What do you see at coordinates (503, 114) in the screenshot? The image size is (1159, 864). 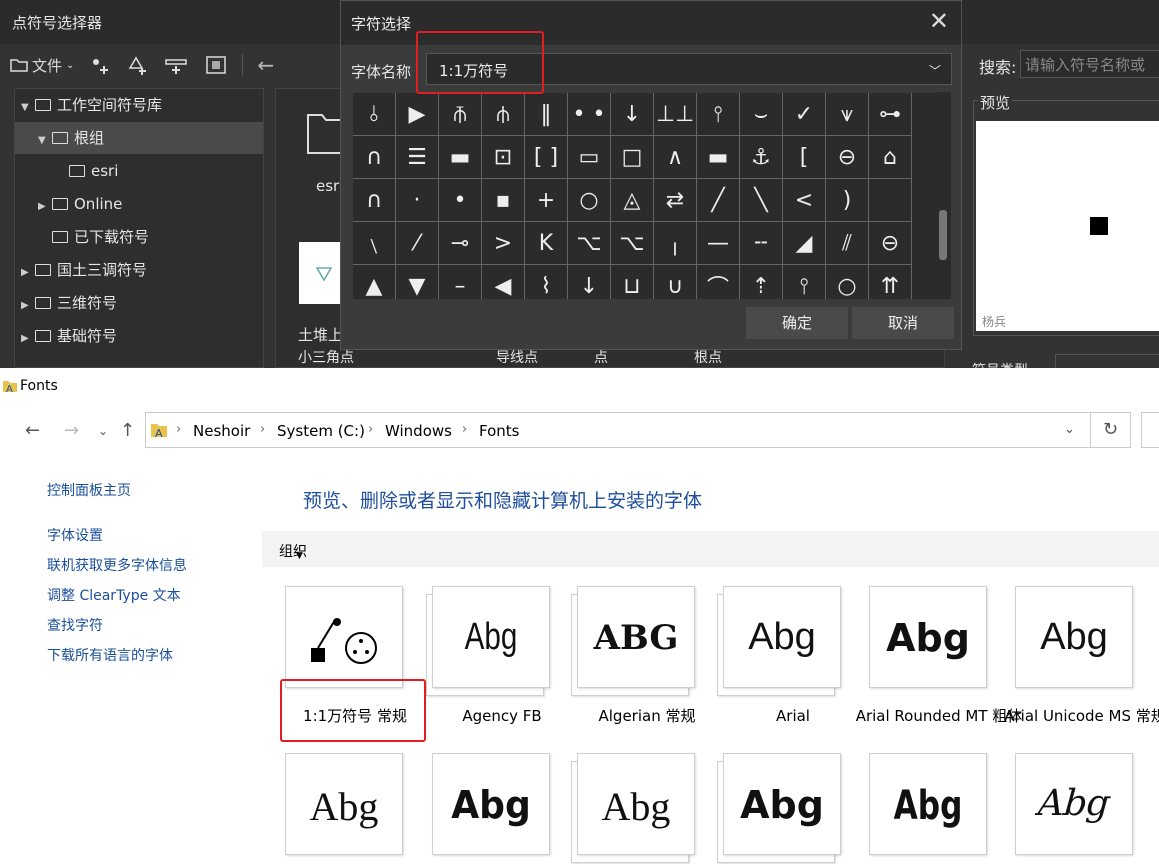 I see `glyph-cell: ⫛` at bounding box center [503, 114].